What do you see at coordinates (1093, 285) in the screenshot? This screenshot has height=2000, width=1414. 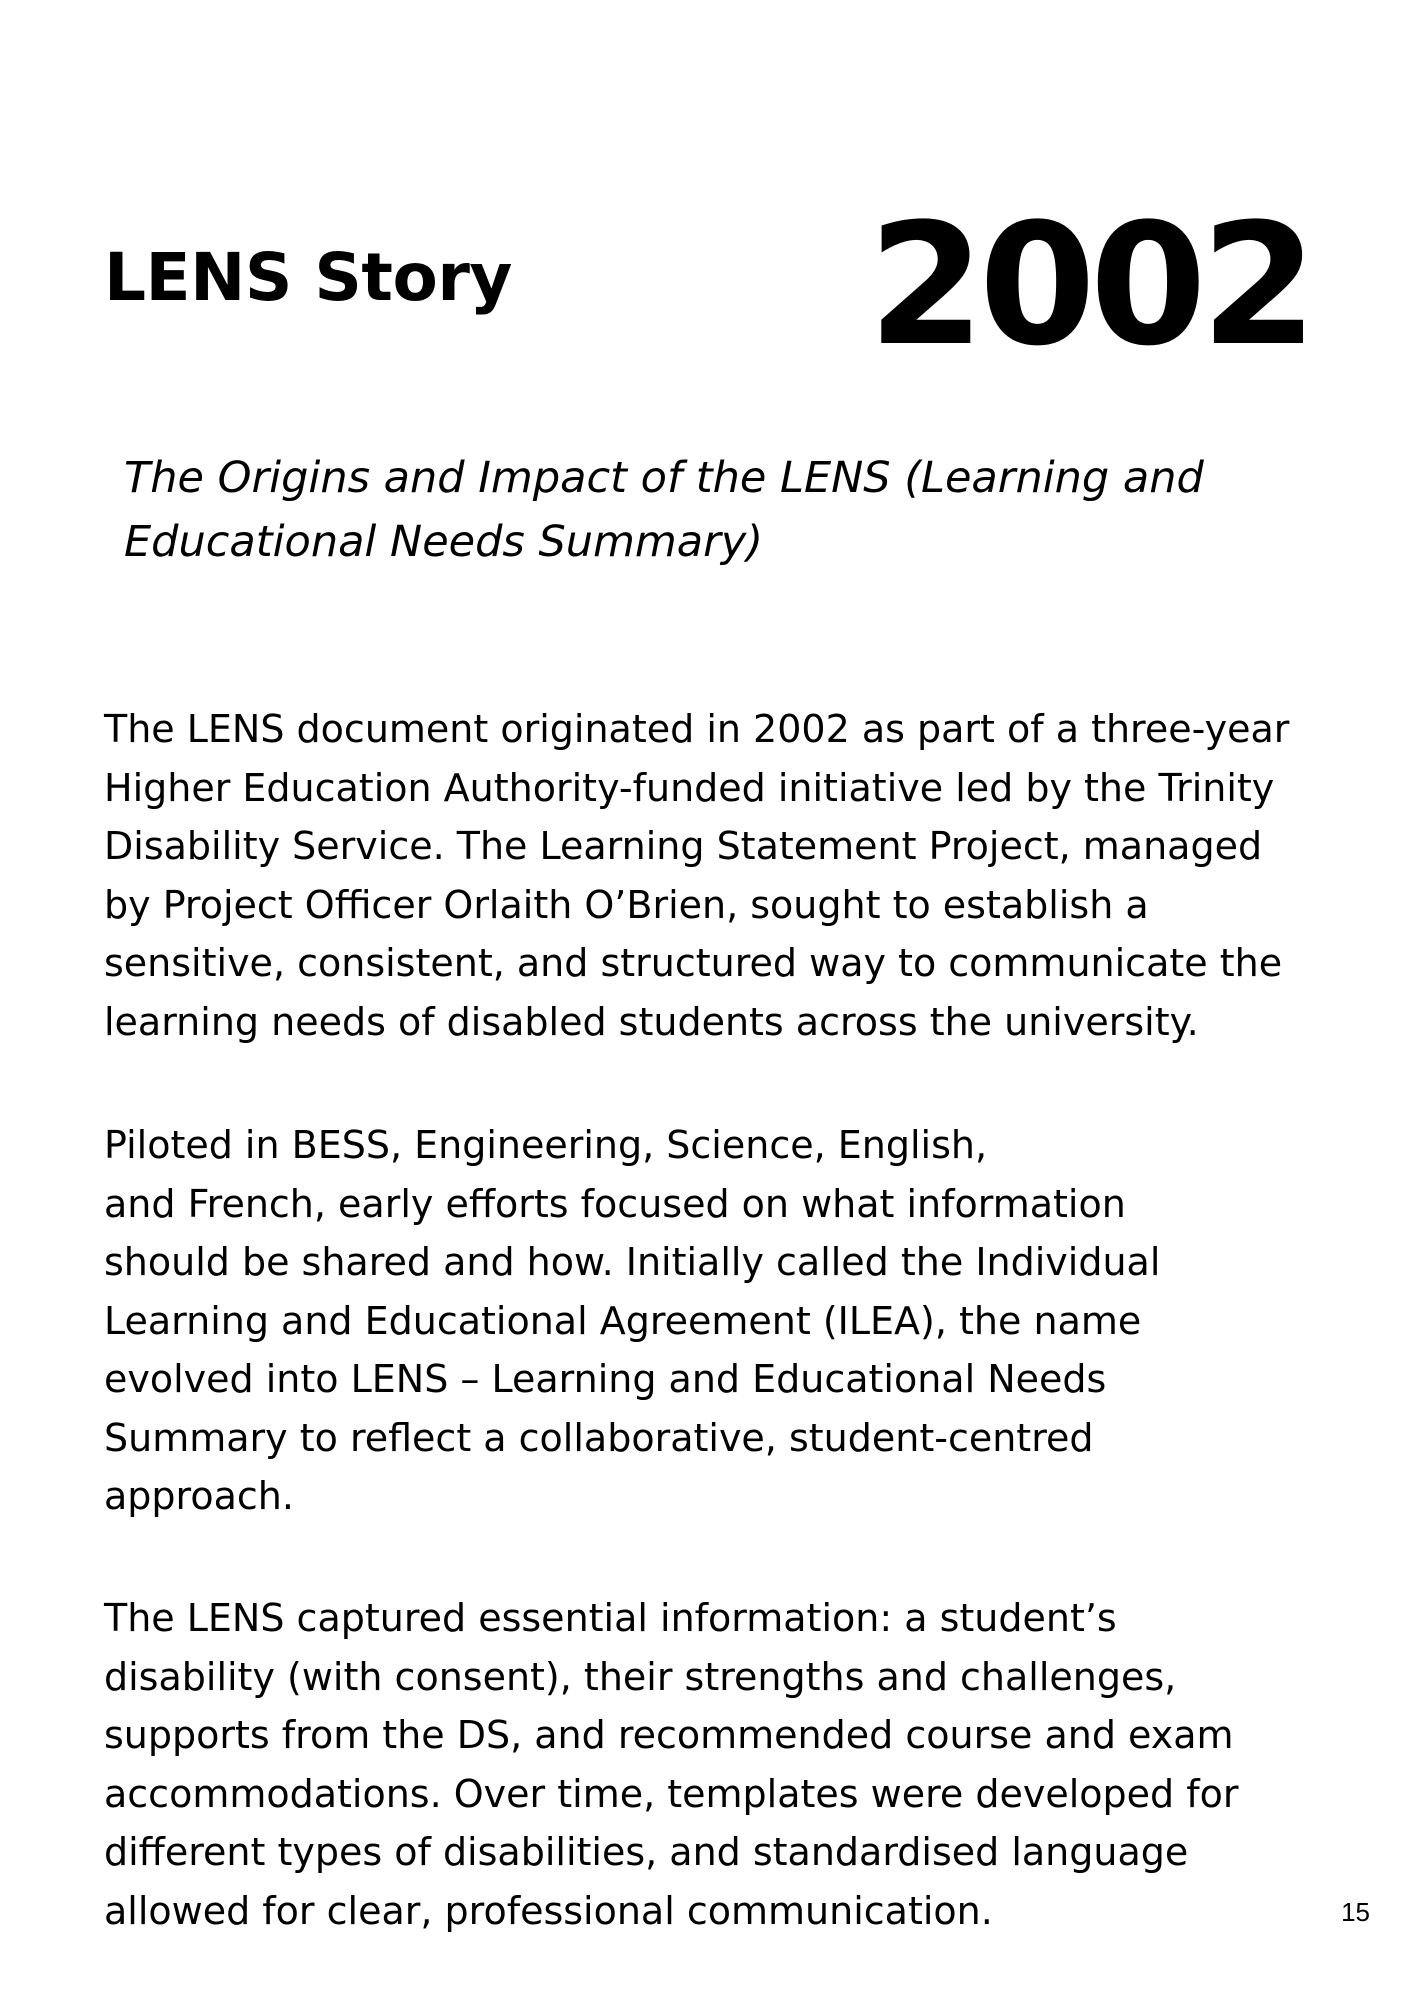 I see `year-heading: 2002` at bounding box center [1093, 285].